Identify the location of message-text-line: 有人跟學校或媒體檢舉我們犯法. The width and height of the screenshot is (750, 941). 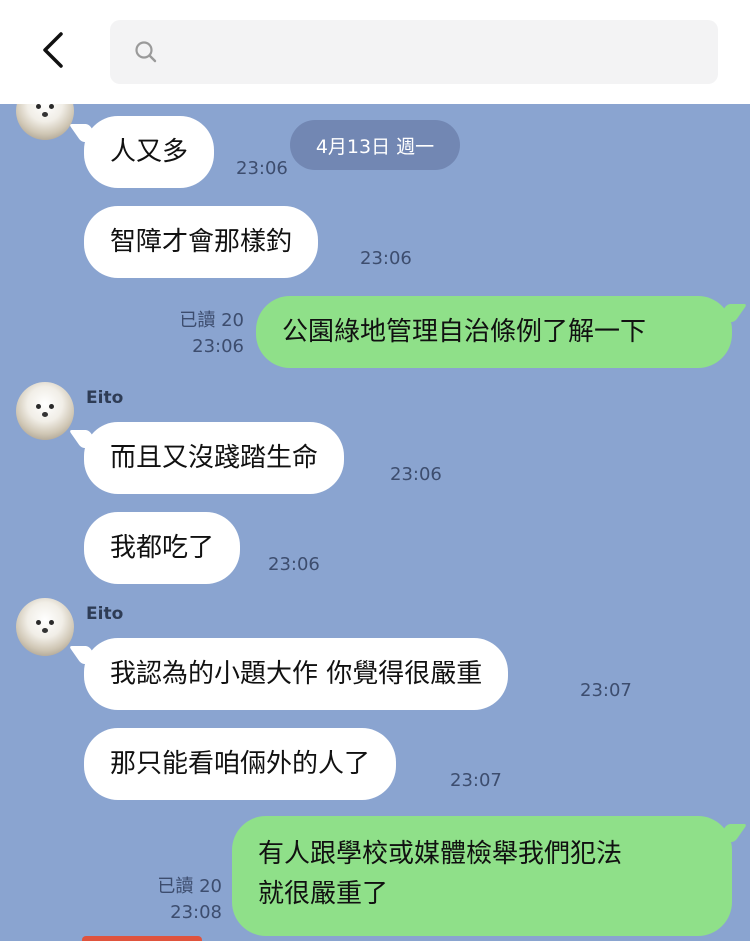
(440, 854).